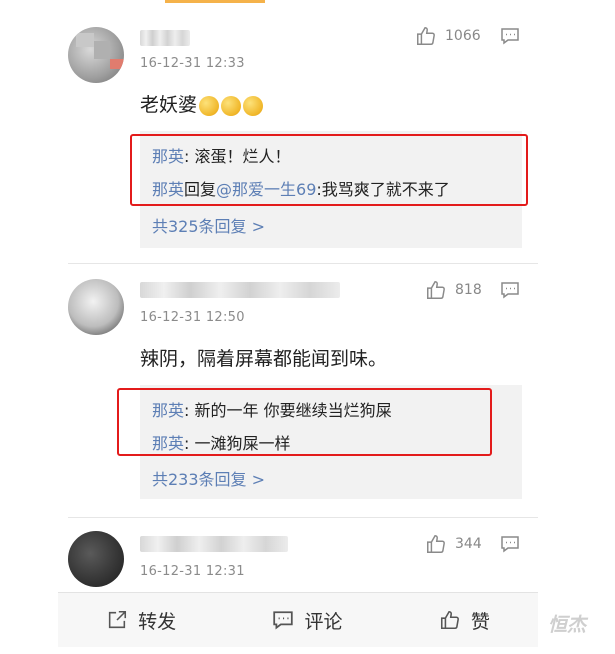 This screenshot has height=654, width=615. Describe the element at coordinates (208, 225) in the screenshot. I see `view-replies-link: 共325条回复 >` at that location.